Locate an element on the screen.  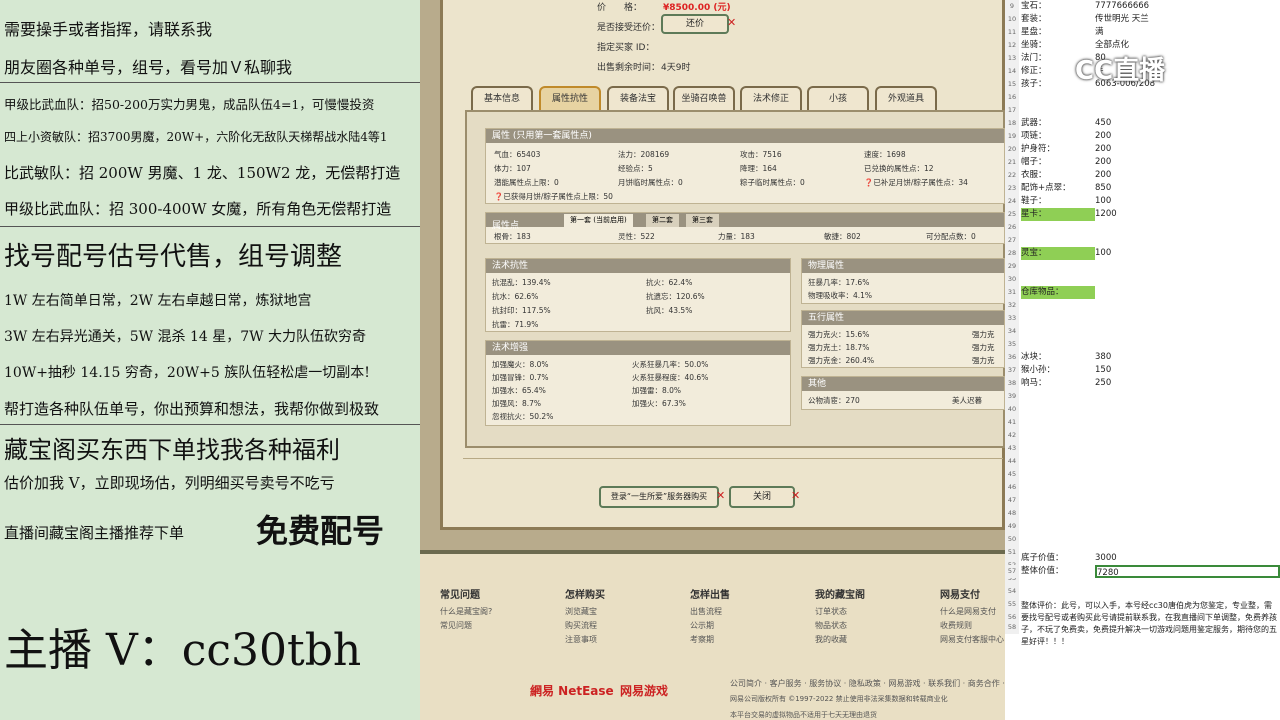
total-value: 7280 is located at coordinates (1187, 571).